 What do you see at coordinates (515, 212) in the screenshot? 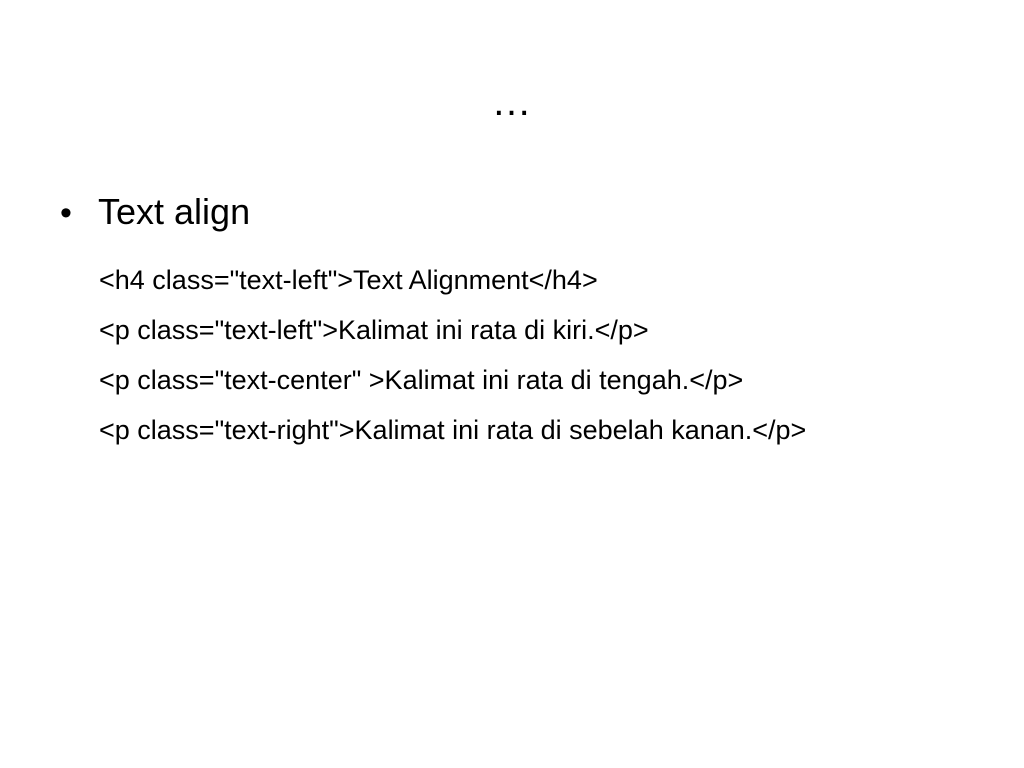
I see `bullet-item-text-align: • Text align` at bounding box center [515, 212].